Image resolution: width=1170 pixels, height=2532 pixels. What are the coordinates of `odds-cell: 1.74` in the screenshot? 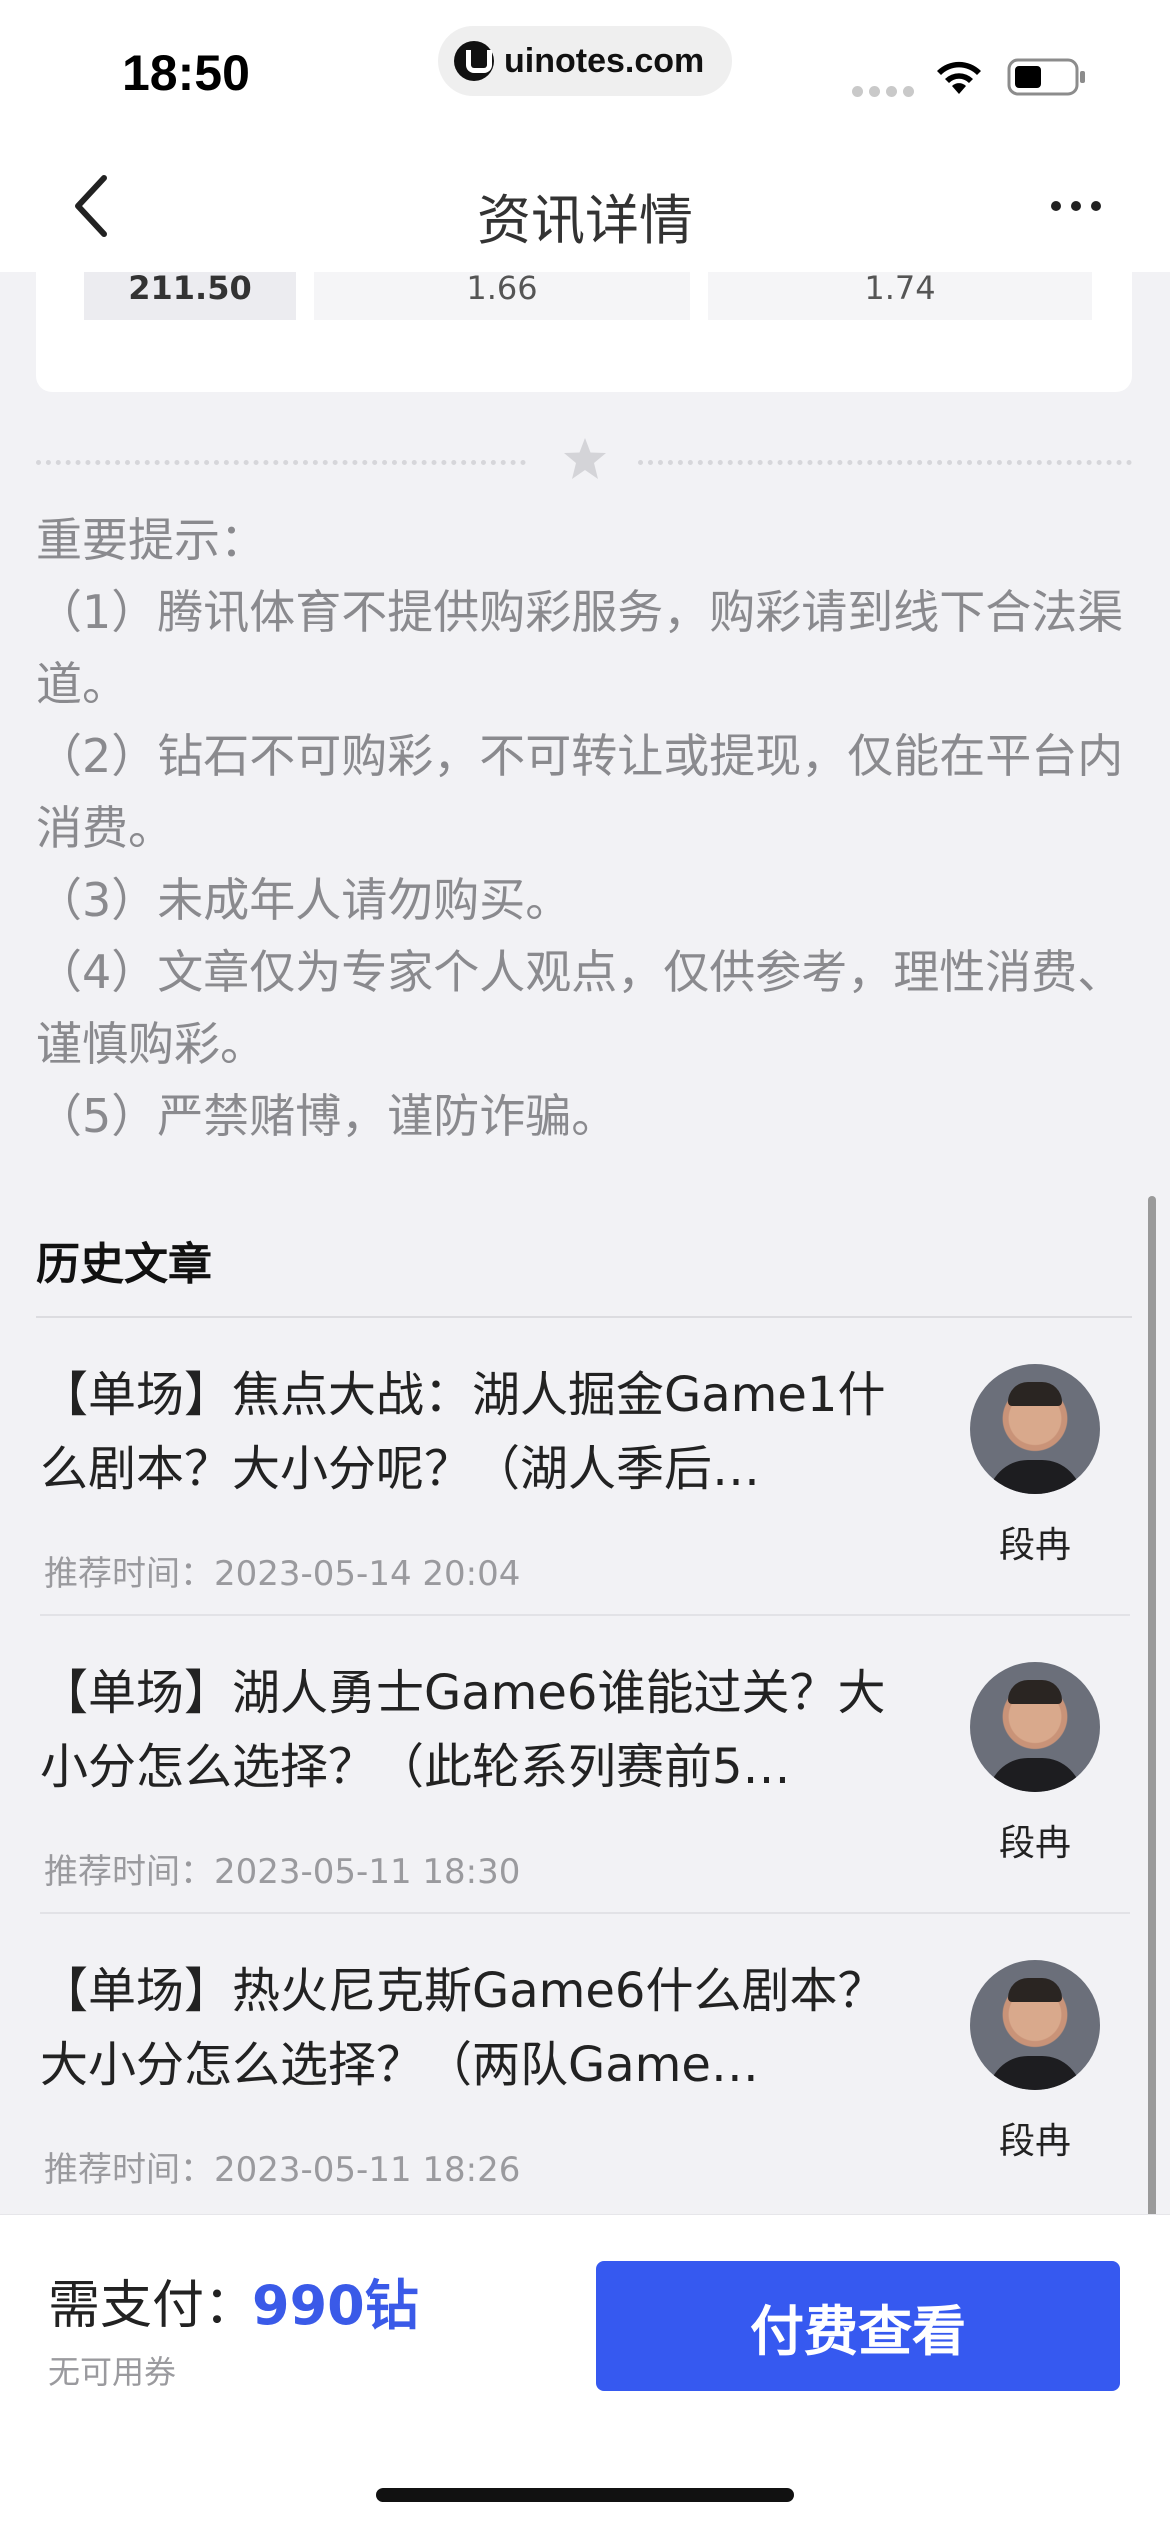 It's located at (900, 296).